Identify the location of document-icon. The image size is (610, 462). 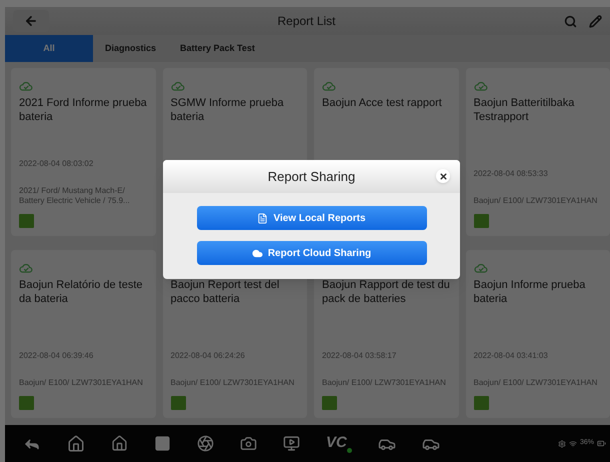
(262, 218).